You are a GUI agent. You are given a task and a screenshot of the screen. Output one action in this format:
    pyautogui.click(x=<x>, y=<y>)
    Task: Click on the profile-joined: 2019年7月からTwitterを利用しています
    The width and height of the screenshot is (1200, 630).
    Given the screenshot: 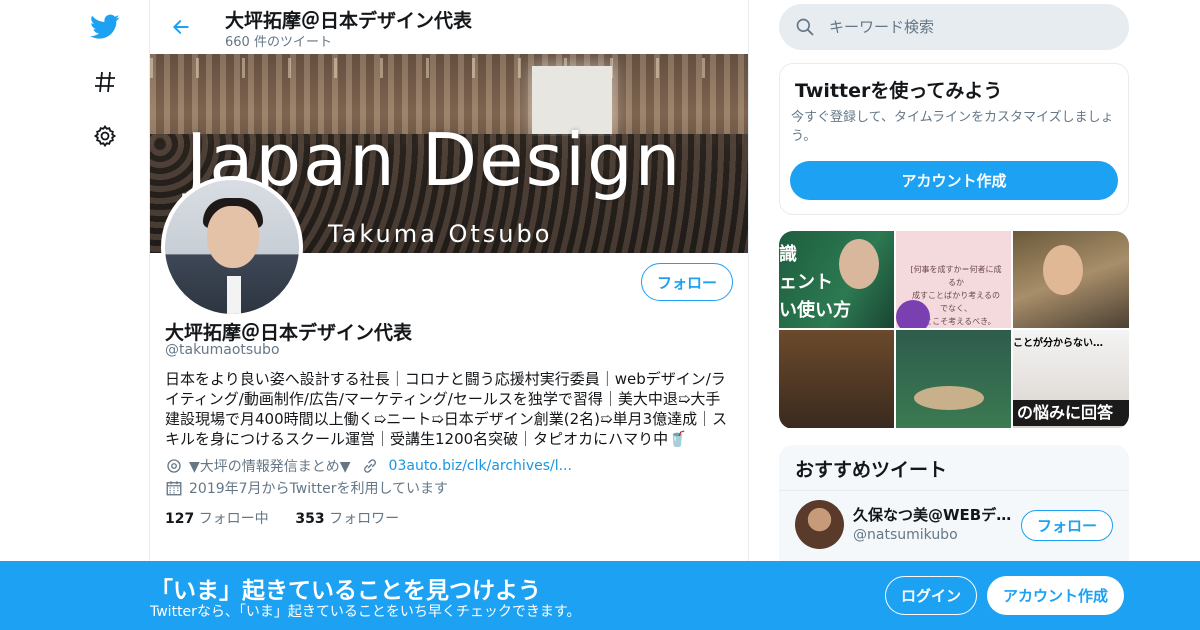 What is the action you would take?
    pyautogui.click(x=319, y=489)
    